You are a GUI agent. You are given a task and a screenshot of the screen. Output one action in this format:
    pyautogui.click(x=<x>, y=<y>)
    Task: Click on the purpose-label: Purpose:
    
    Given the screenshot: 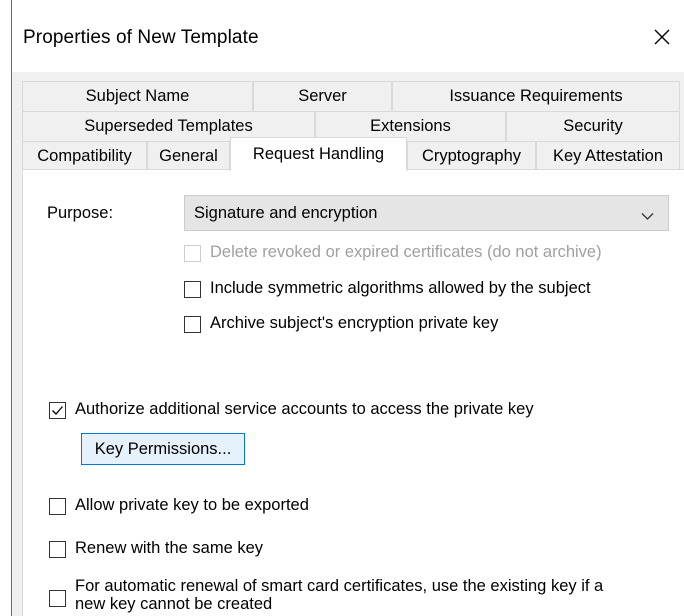 What is the action you would take?
    pyautogui.click(x=80, y=213)
    